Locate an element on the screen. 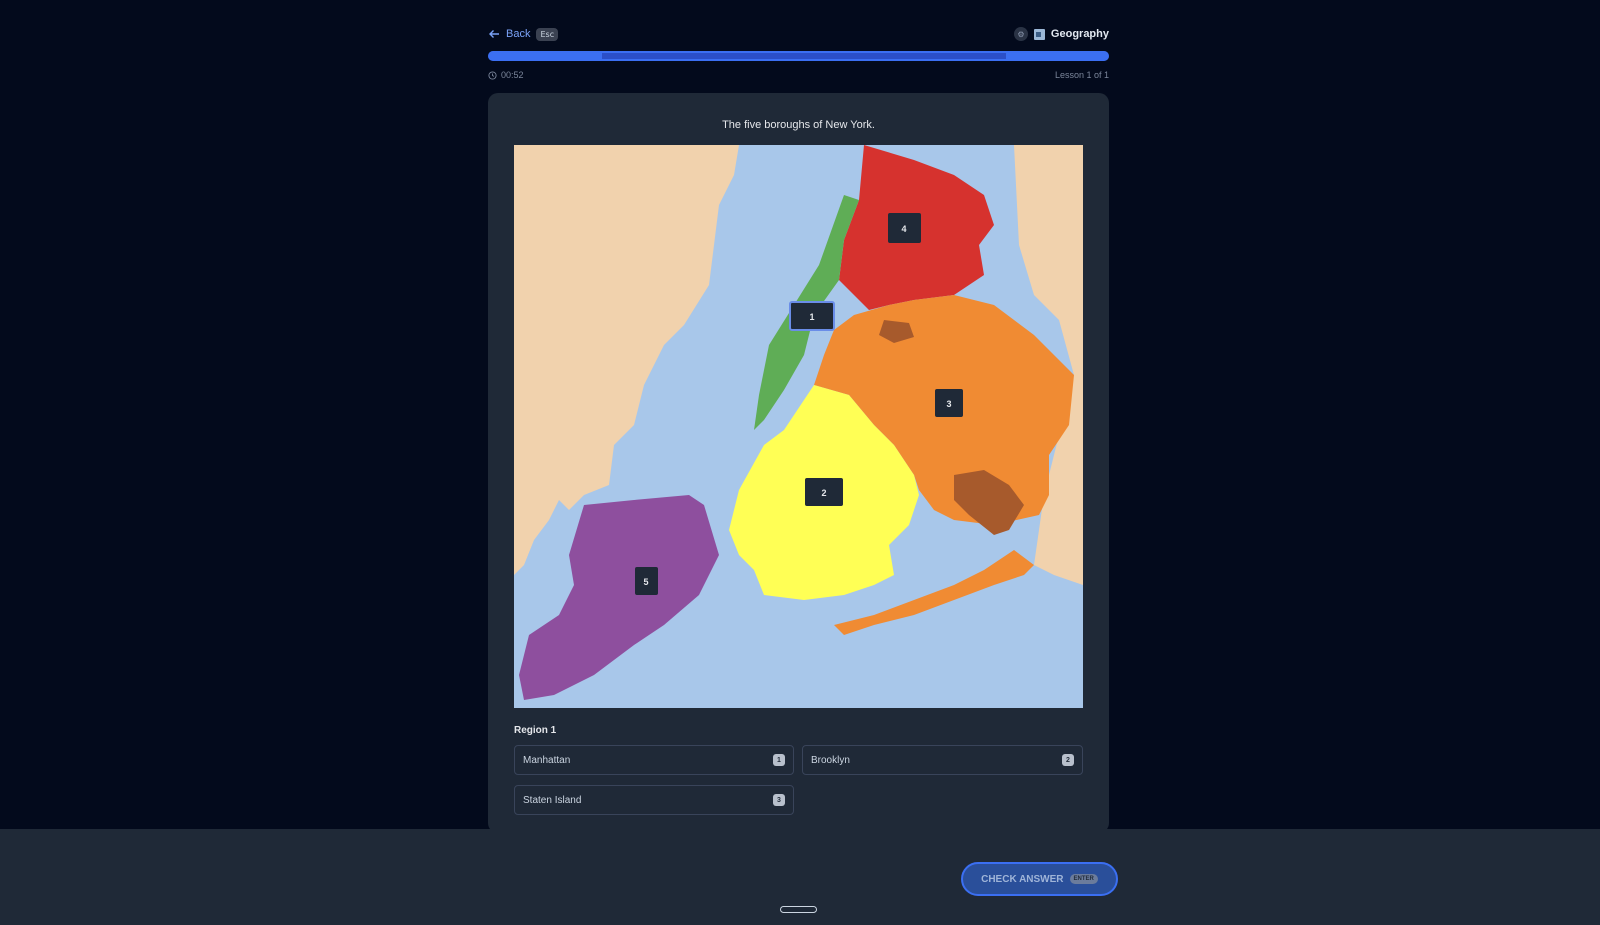 This screenshot has height=925, width=1600. timer: 00:52 is located at coordinates (506, 75).